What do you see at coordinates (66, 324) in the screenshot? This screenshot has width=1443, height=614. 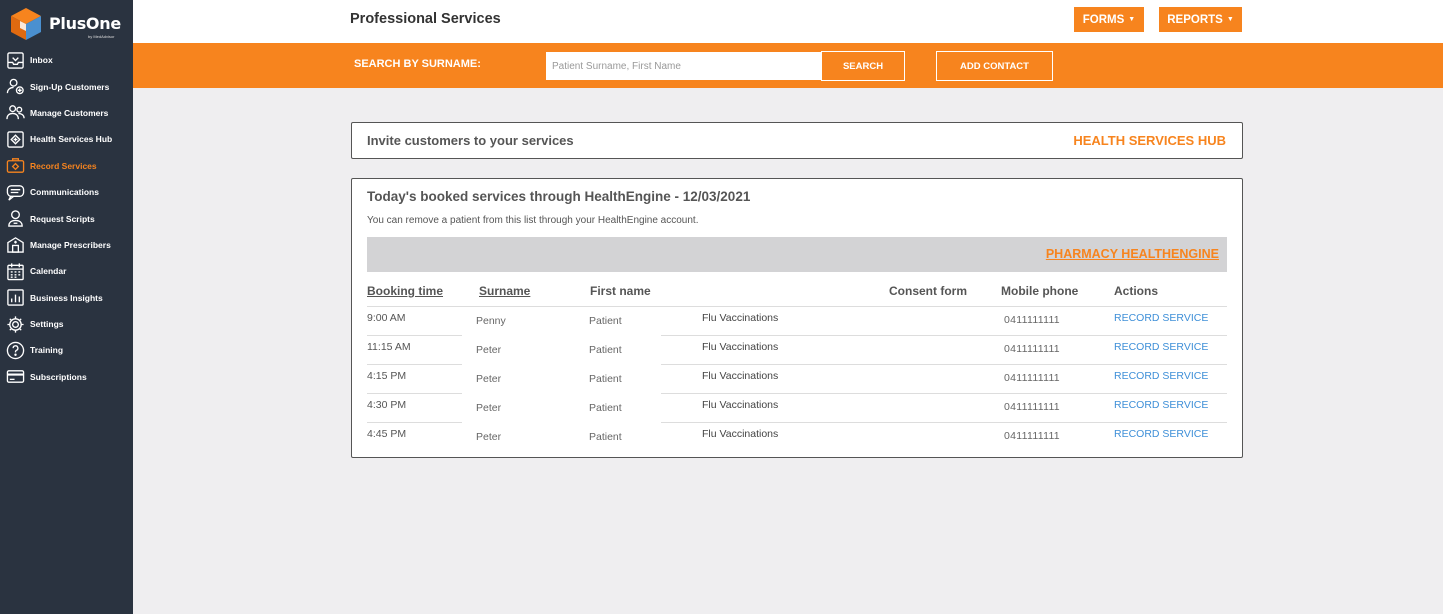 I see `sidebar-item-settings: Settings` at bounding box center [66, 324].